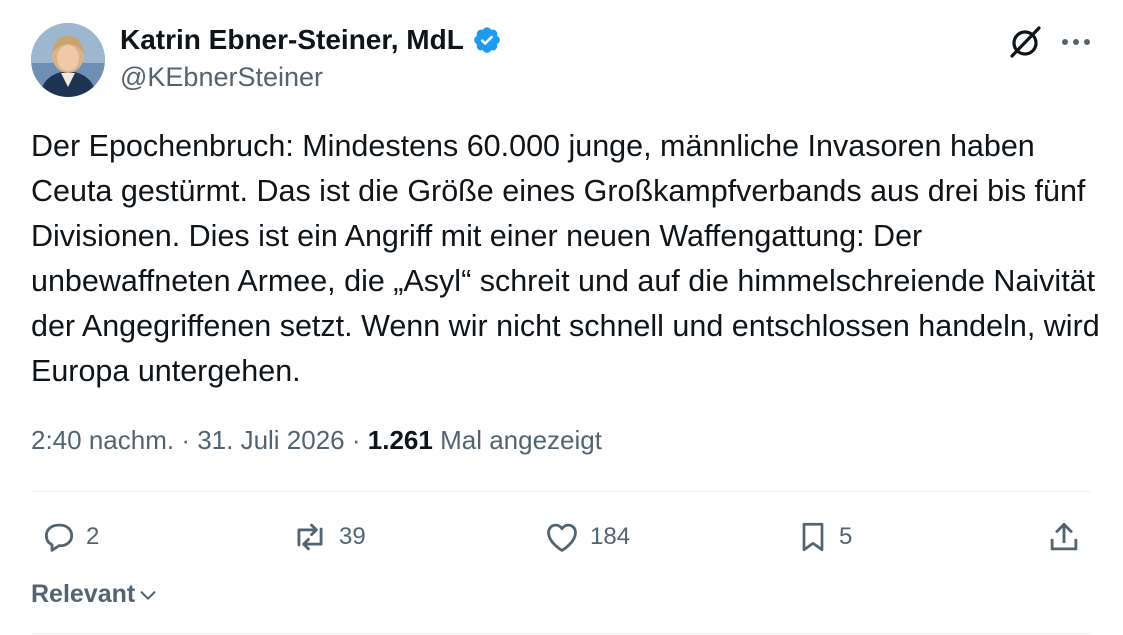 Image resolution: width=1123 pixels, height=635 pixels. I want to click on more-icon, so click(1076, 42).